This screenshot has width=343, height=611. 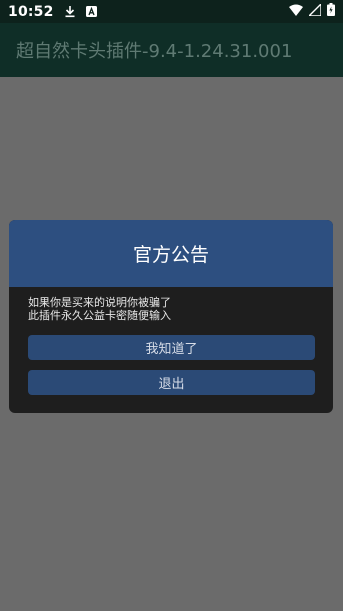 I want to click on dialog-title: 官方公告, so click(x=170, y=255).